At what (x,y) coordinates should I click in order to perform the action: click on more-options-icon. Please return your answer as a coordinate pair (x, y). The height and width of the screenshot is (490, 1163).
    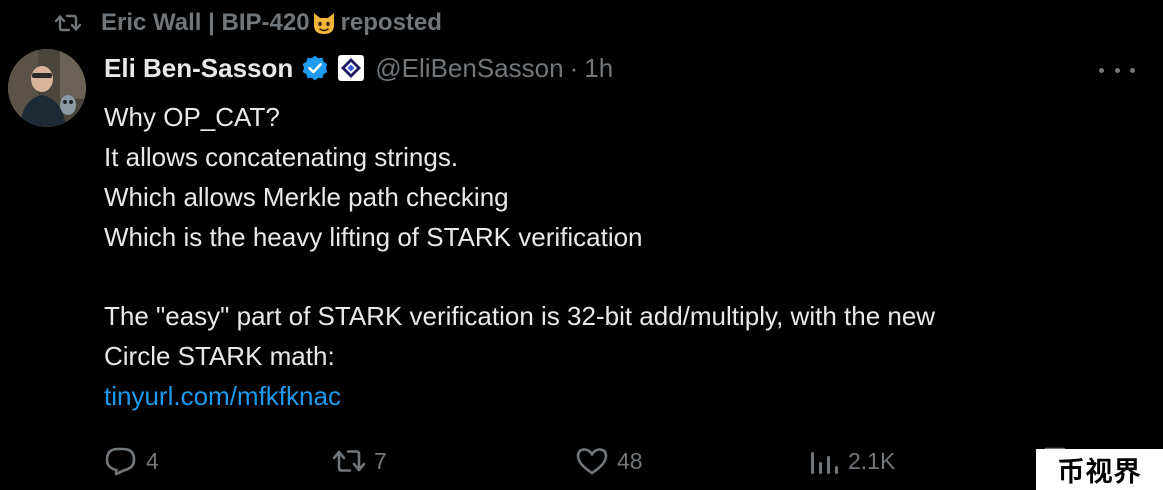
    Looking at the image, I should click on (1117, 70).